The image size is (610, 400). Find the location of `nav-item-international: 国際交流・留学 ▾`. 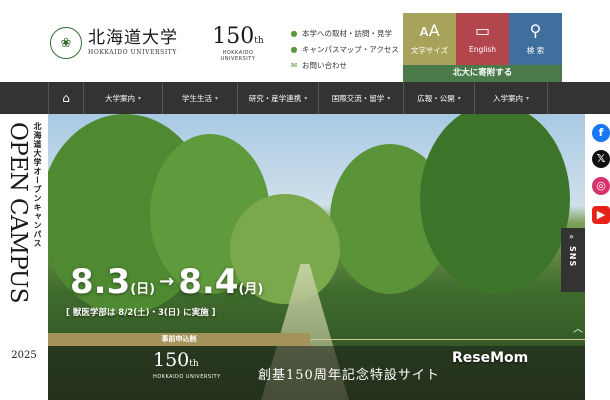

nav-item-international: 国際交流・留学 ▾ is located at coordinates (360, 98).